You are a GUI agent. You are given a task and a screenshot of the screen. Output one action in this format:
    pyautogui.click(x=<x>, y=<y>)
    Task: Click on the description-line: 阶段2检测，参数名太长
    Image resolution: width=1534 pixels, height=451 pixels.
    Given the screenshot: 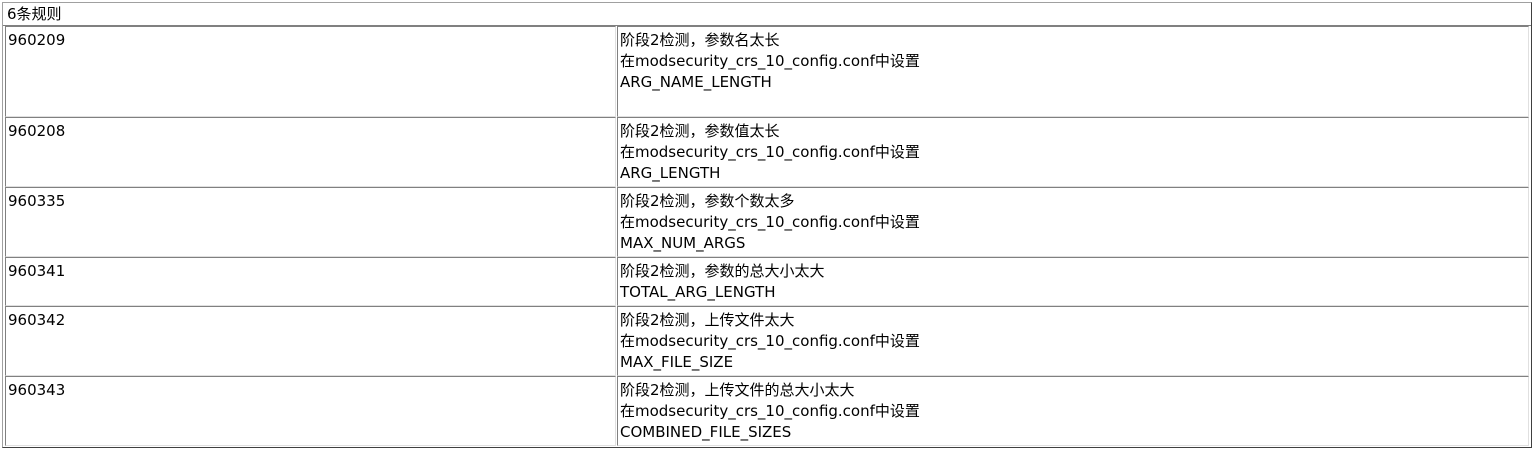 What is the action you would take?
    pyautogui.click(x=700, y=40)
    